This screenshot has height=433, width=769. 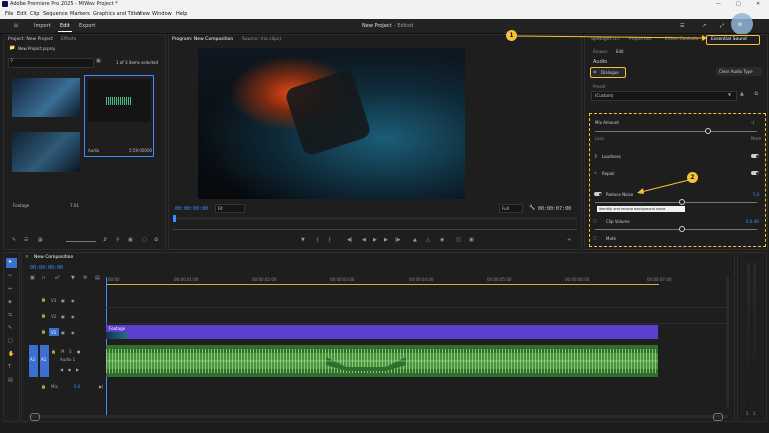 I want to click on thumbnail-footage, so click(x=46, y=152).